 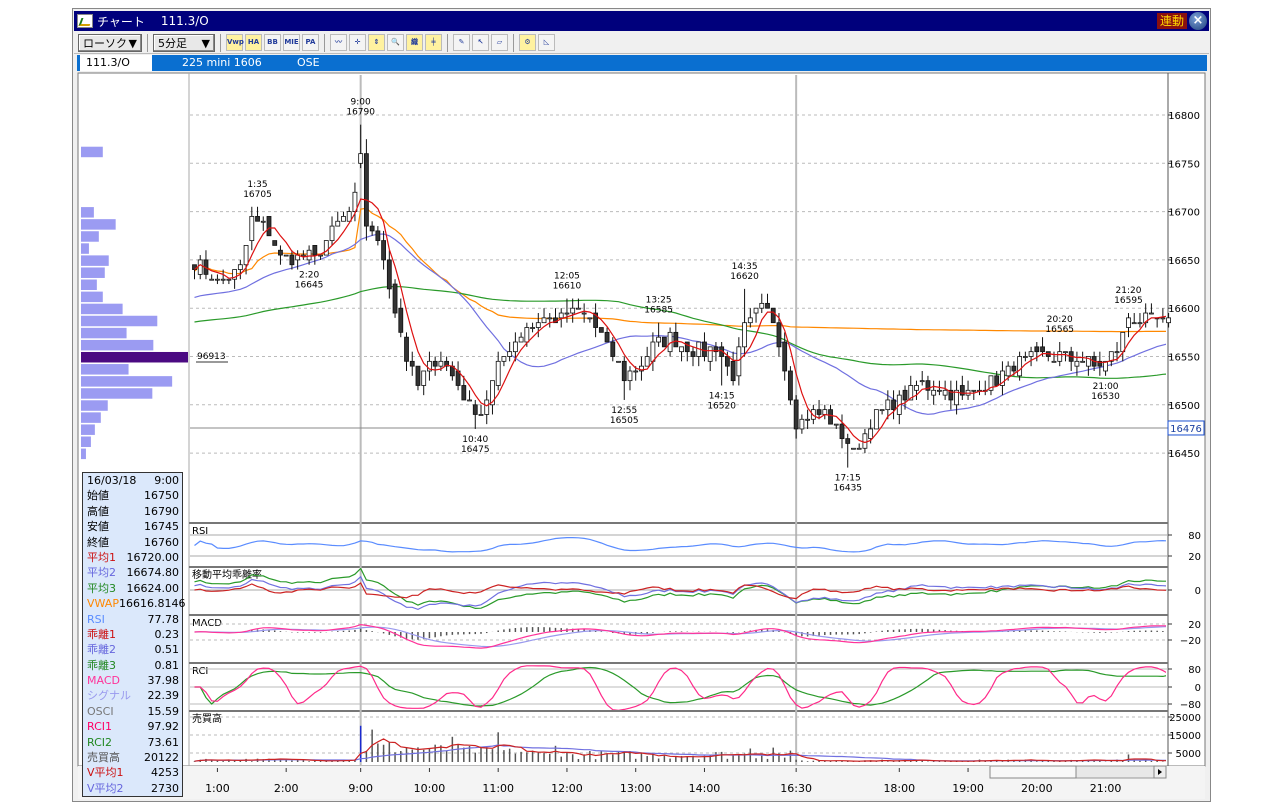 I want to click on data-value: 15.59, so click(x=163, y=711).